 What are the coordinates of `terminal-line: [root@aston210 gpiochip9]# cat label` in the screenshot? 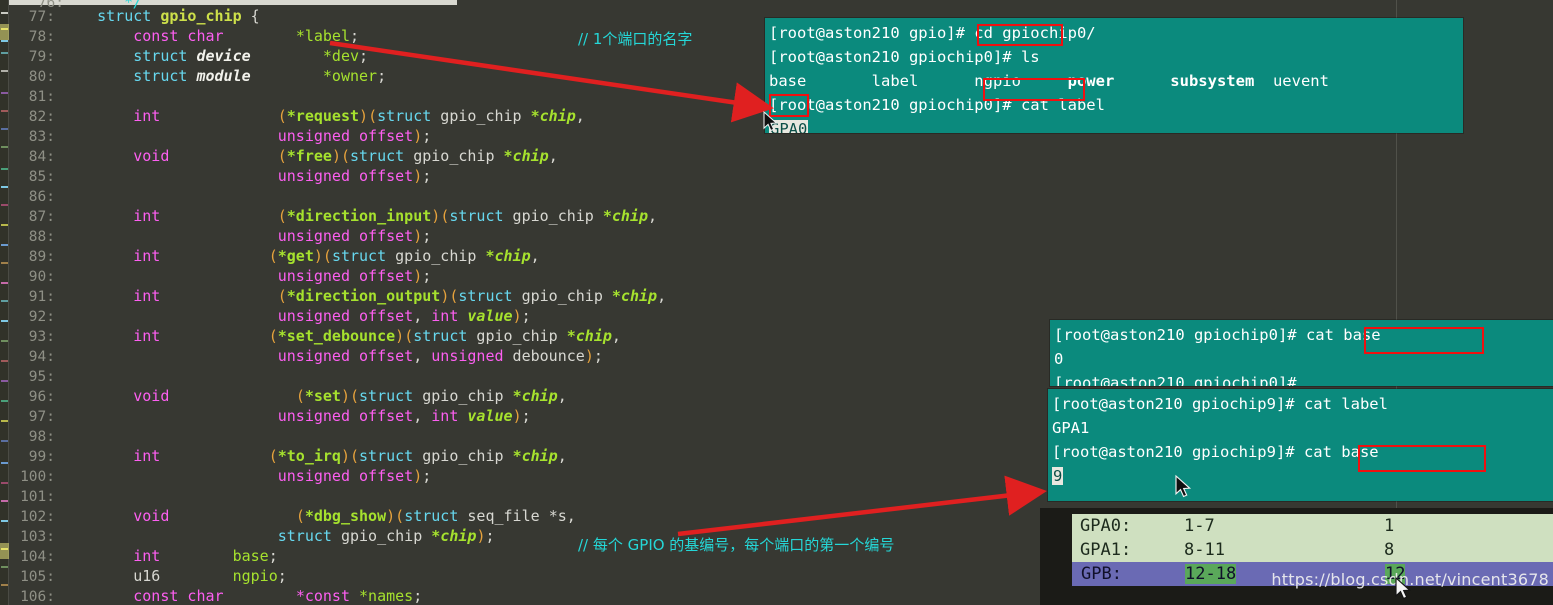 It's located at (1302, 404).